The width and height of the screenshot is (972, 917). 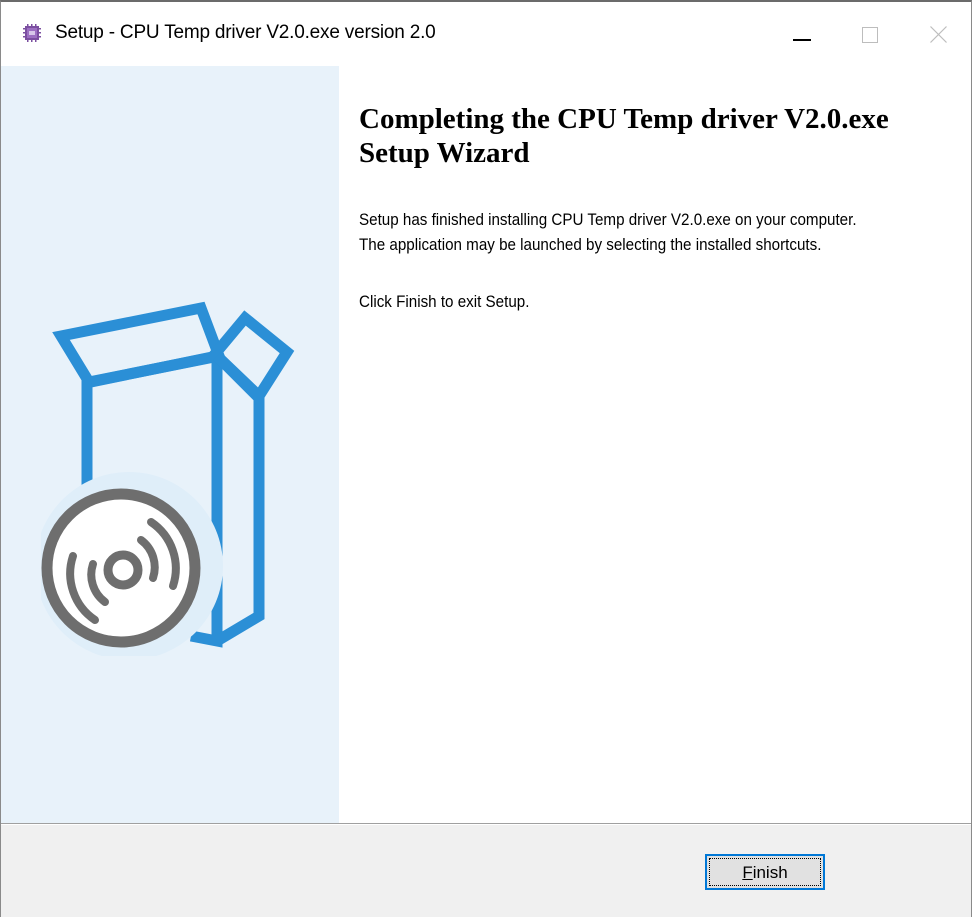 I want to click on maximize-icon, so click(x=870, y=35).